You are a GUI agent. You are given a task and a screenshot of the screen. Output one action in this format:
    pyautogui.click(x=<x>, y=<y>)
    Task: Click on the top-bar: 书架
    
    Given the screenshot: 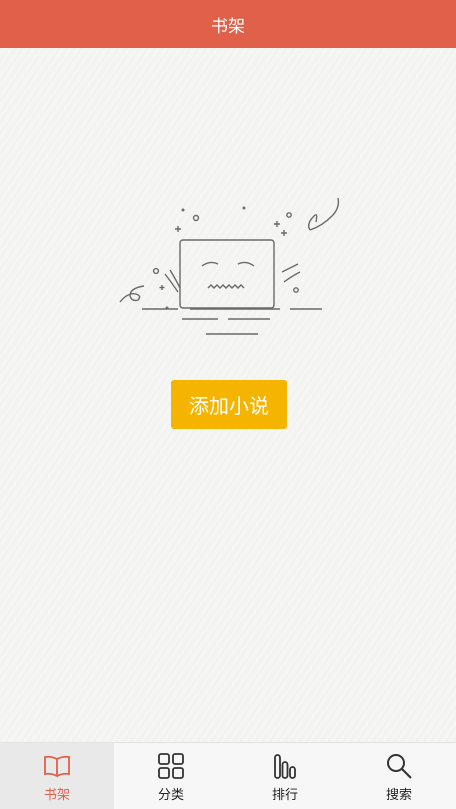 What is the action you would take?
    pyautogui.click(x=228, y=24)
    